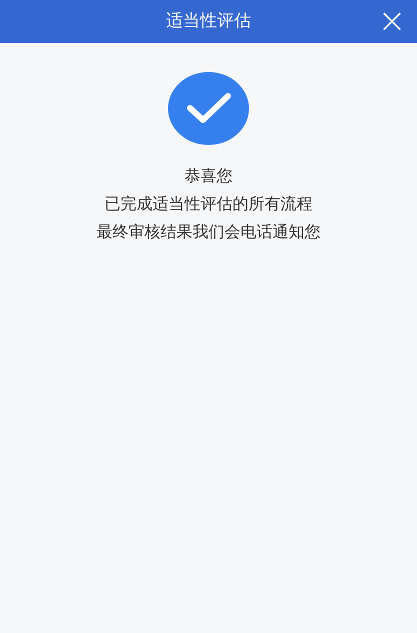  Describe the element at coordinates (392, 21) in the screenshot. I see `close-button: ×` at that location.